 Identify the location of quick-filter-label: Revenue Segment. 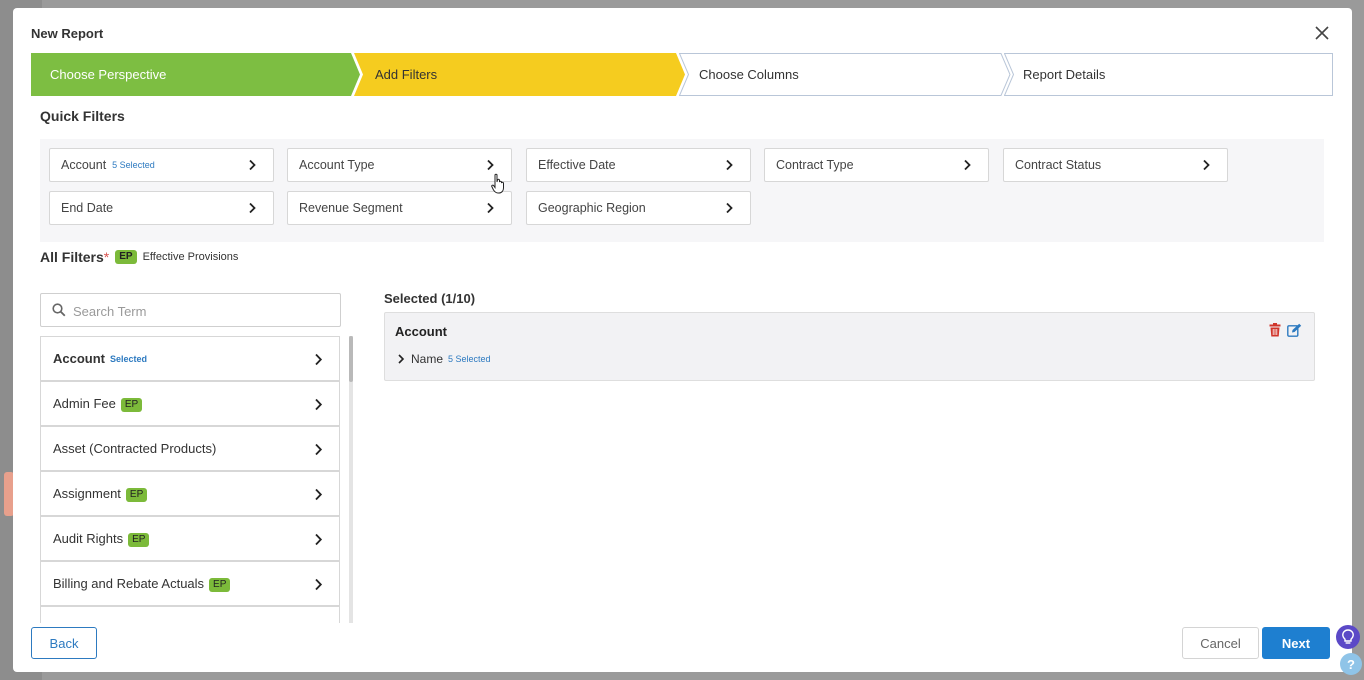
(351, 208).